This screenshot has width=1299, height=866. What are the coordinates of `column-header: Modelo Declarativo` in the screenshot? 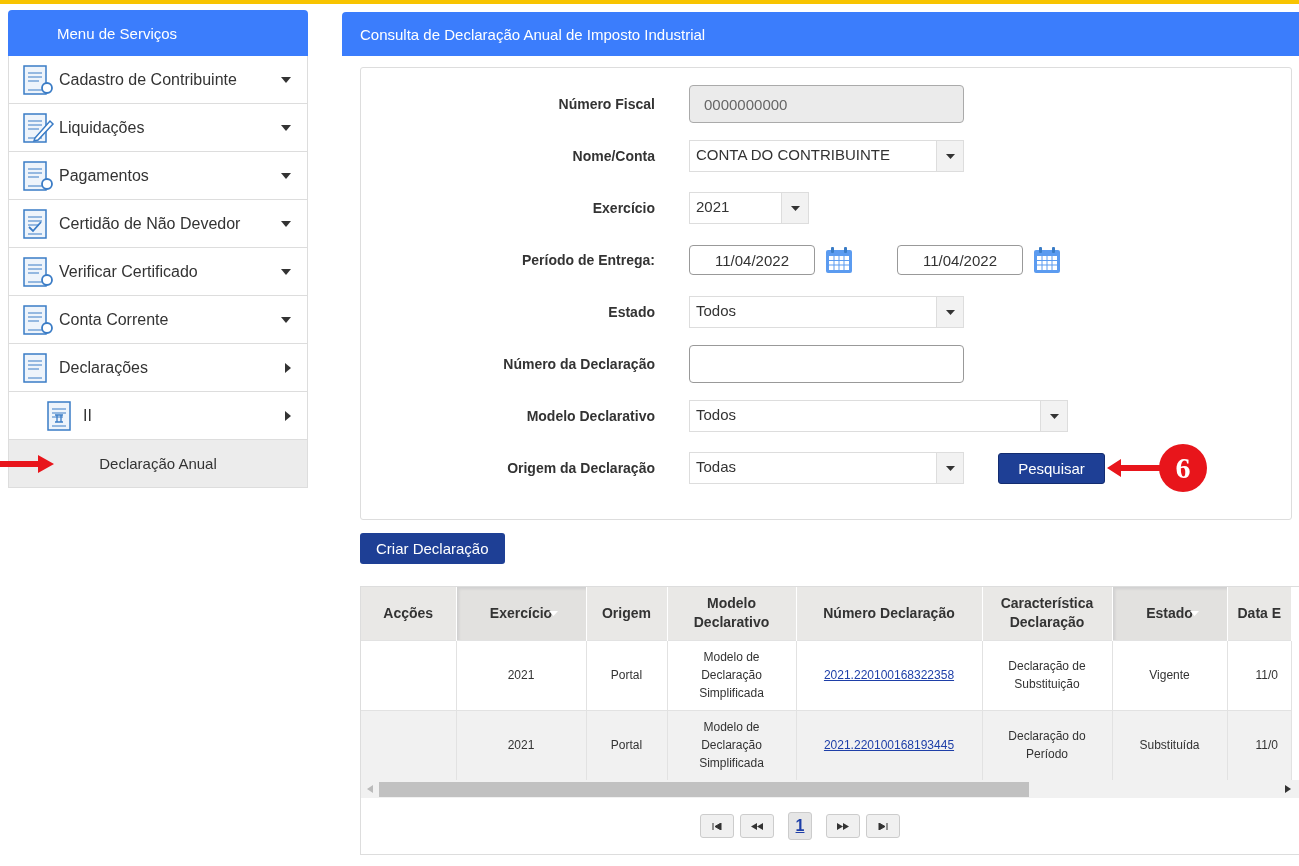 It's located at (731, 613).